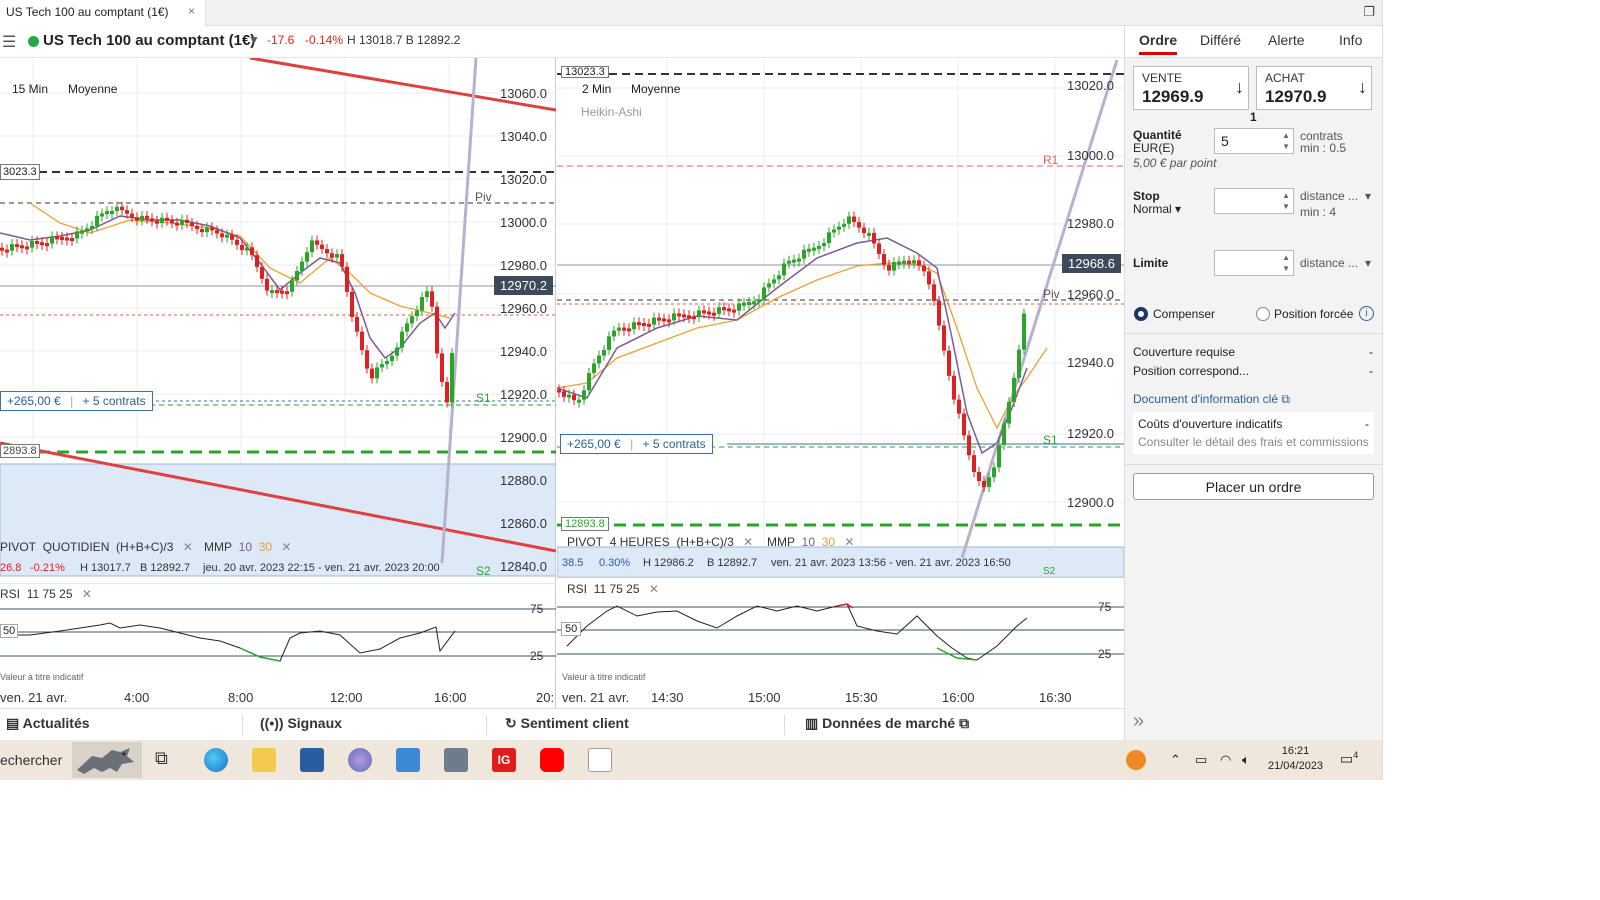 The width and height of the screenshot is (1600, 900). Describe the element at coordinates (1138, 721) in the screenshot. I see `expand-icon: »` at that location.